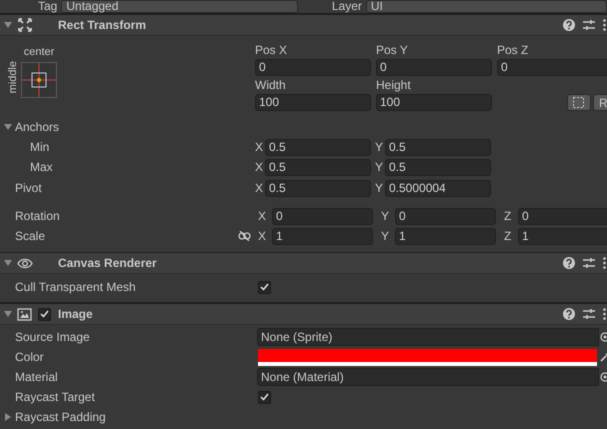 The height and width of the screenshot is (429, 607). Describe the element at coordinates (13, 77) in the screenshot. I see `preset-vertical-label: middle` at that location.